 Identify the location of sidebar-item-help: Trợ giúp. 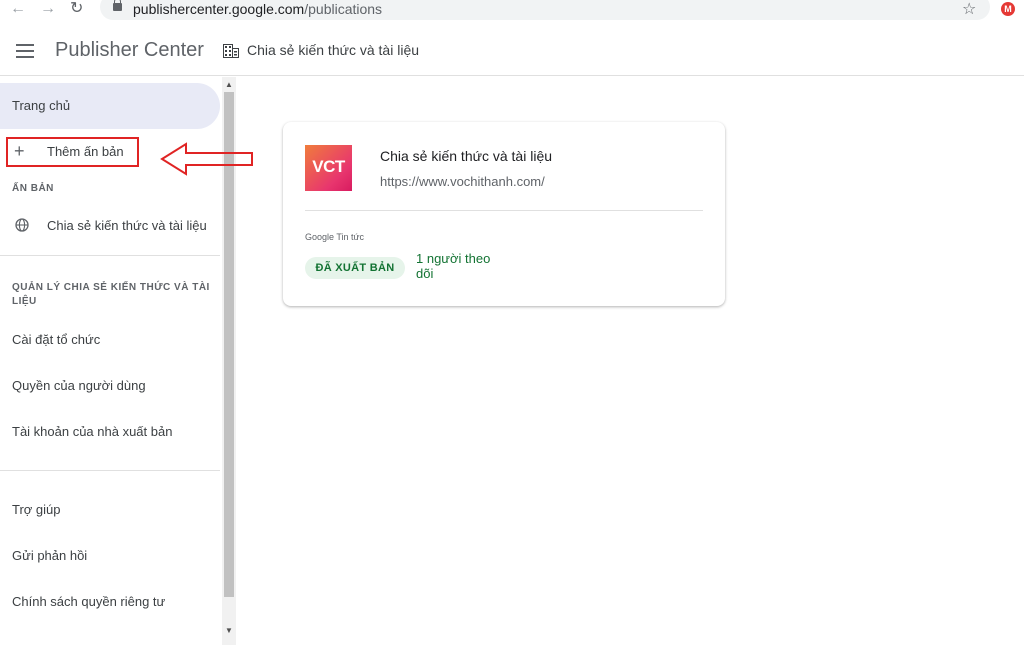
(36, 509).